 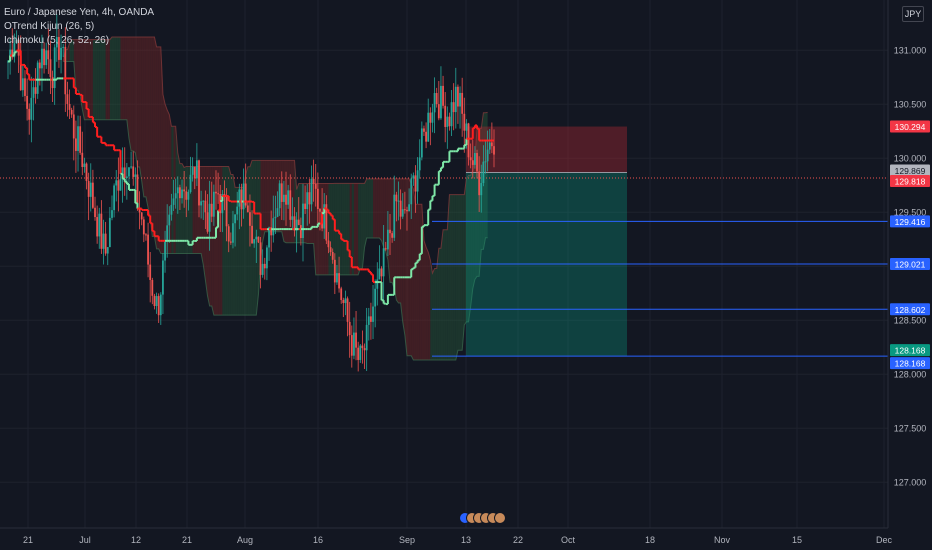 I want to click on indicator-ichimoku: Ichimoku (5, 26, 52, 26), so click(x=79, y=41).